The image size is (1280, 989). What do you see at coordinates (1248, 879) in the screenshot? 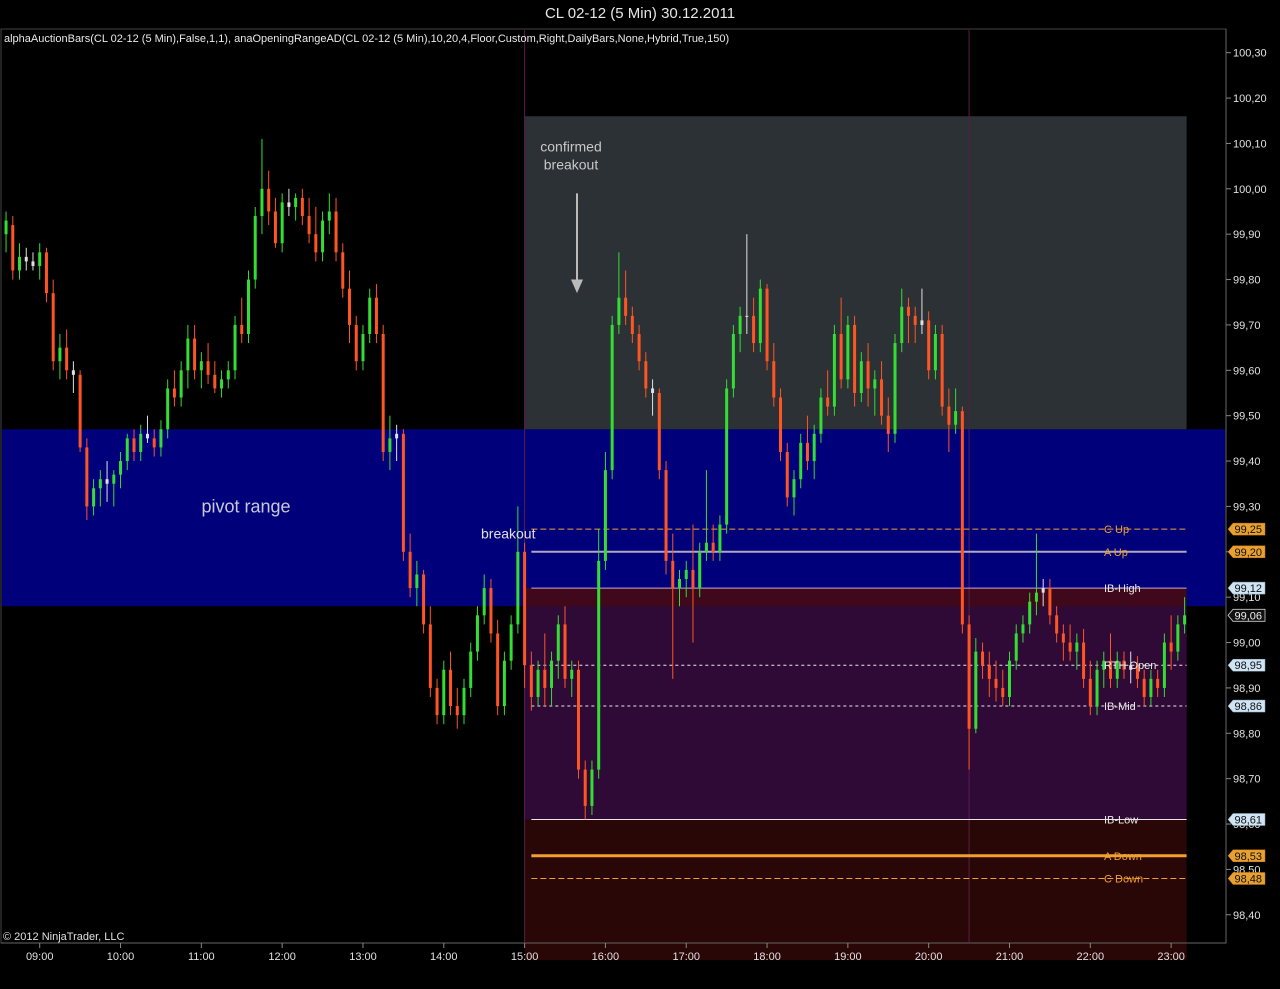
I see `level-value-text: 98,48` at bounding box center [1248, 879].